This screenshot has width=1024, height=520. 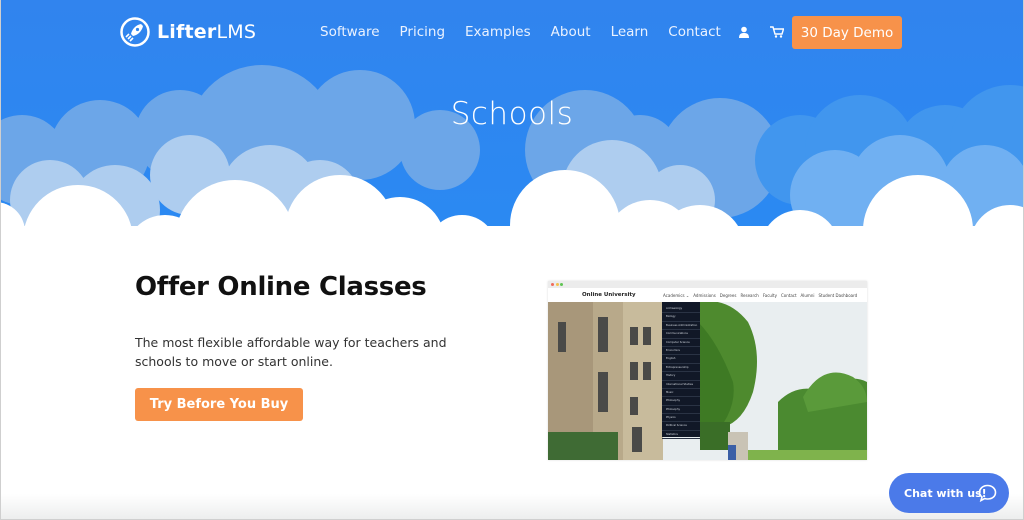 What do you see at coordinates (498, 32) in the screenshot?
I see `nav-examples: Examples` at bounding box center [498, 32].